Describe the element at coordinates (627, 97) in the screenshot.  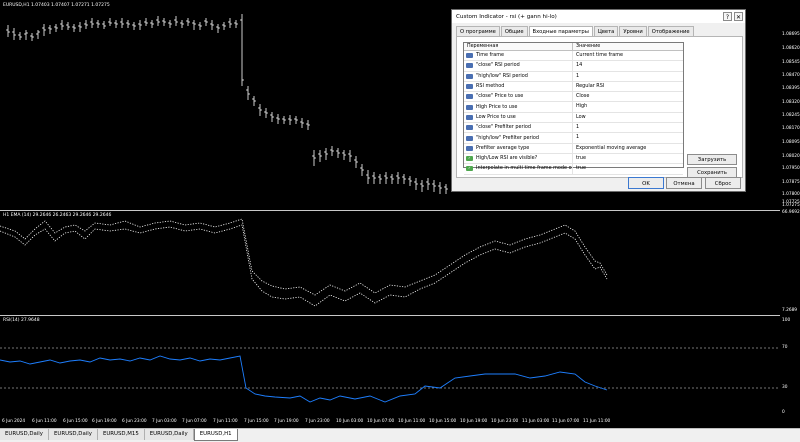
I see `param-value: Close` at that location.